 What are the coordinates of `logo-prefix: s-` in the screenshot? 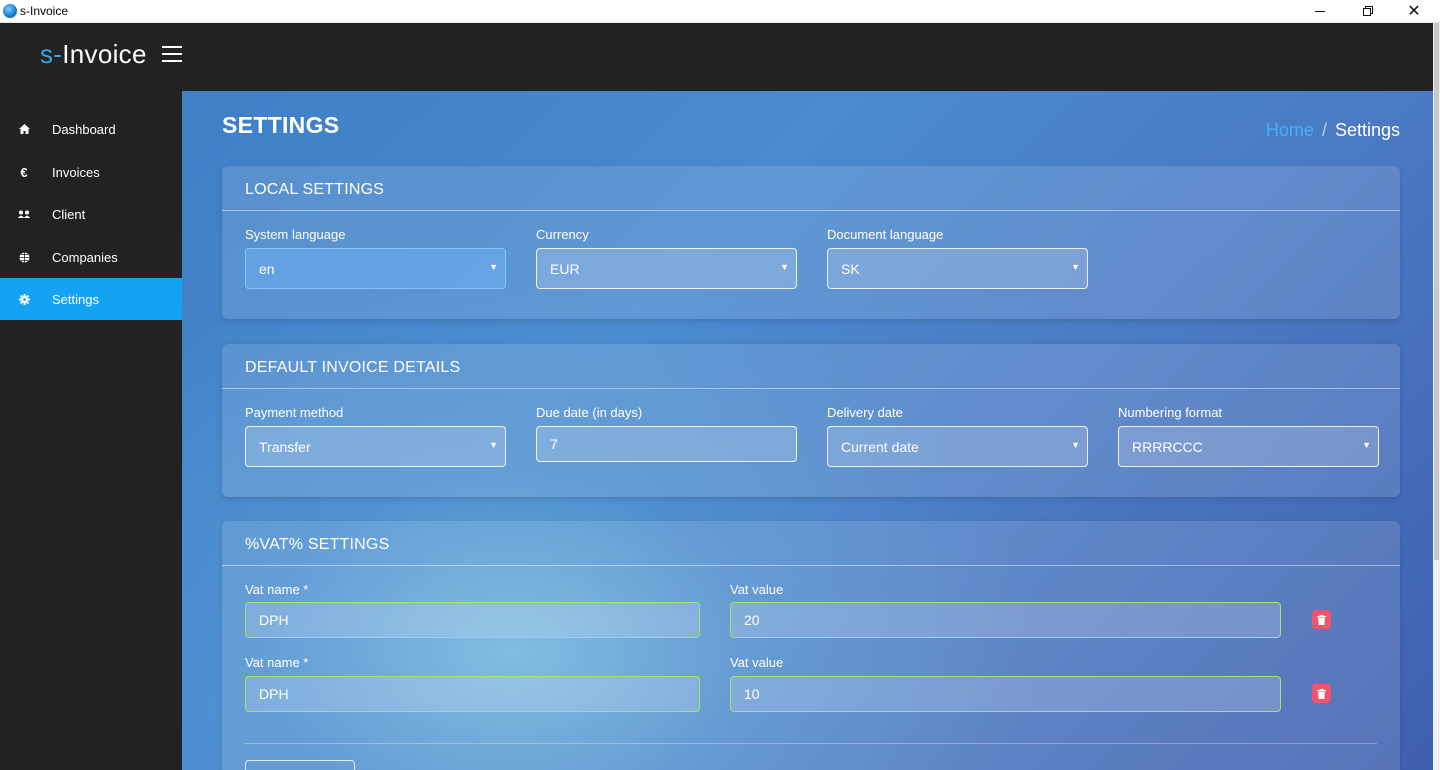 It's located at (51, 54).